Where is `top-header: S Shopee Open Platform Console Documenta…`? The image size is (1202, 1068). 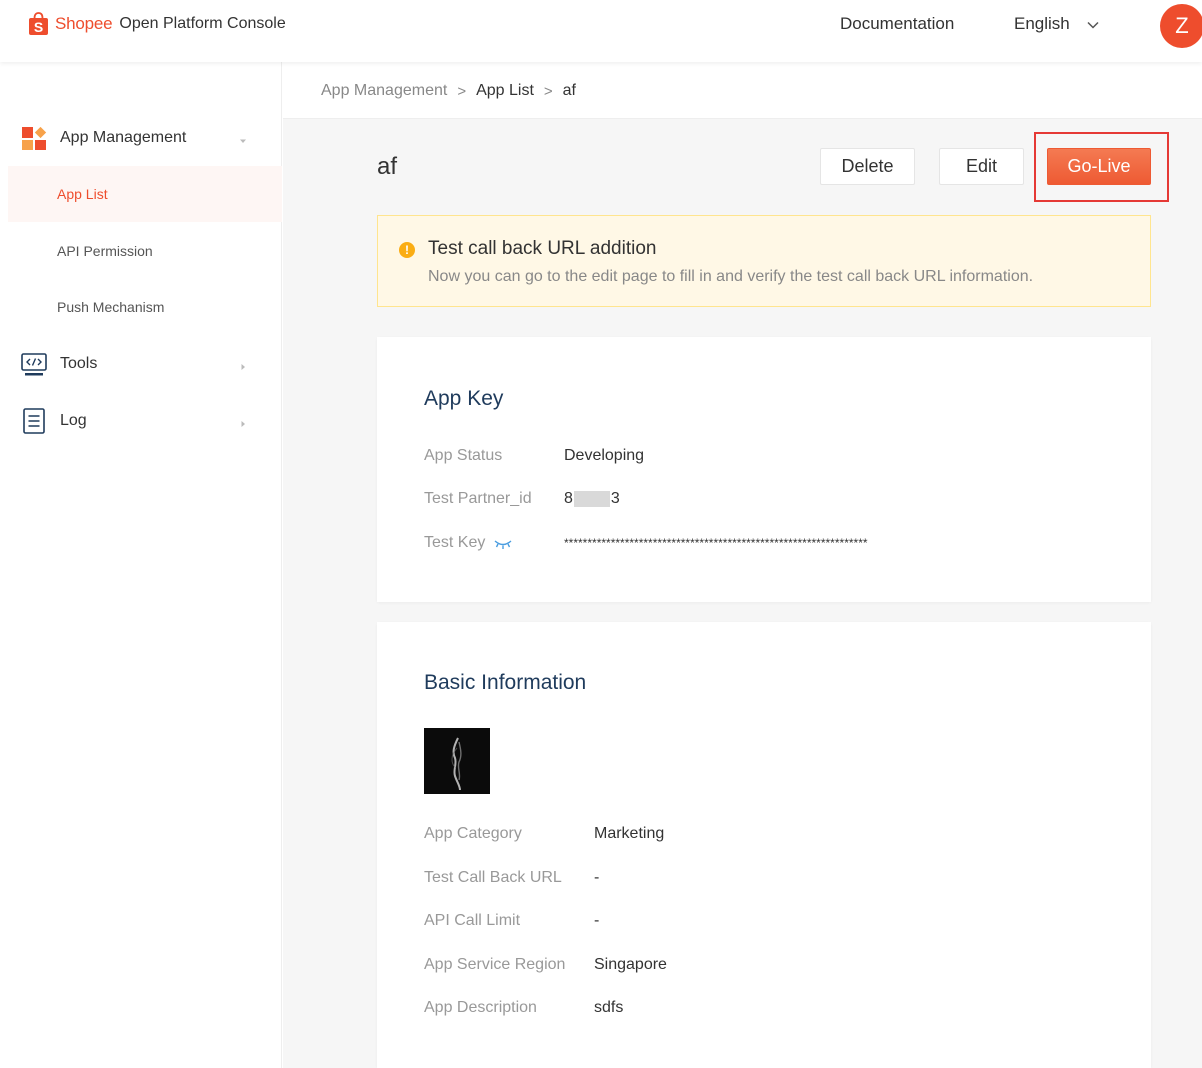 top-header: S Shopee Open Platform Console Documenta… is located at coordinates (601, 31).